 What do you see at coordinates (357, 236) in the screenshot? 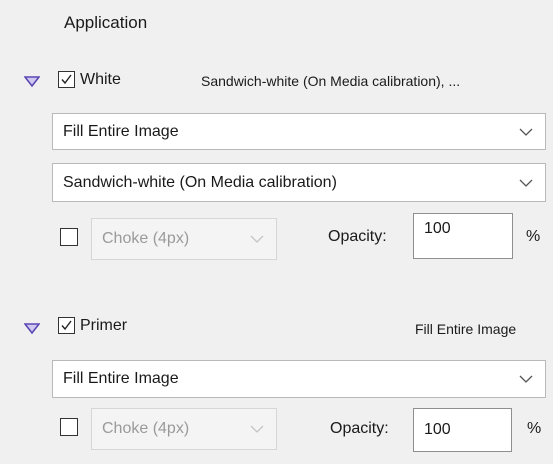
I see `white-opacity-label: Opacity:` at bounding box center [357, 236].